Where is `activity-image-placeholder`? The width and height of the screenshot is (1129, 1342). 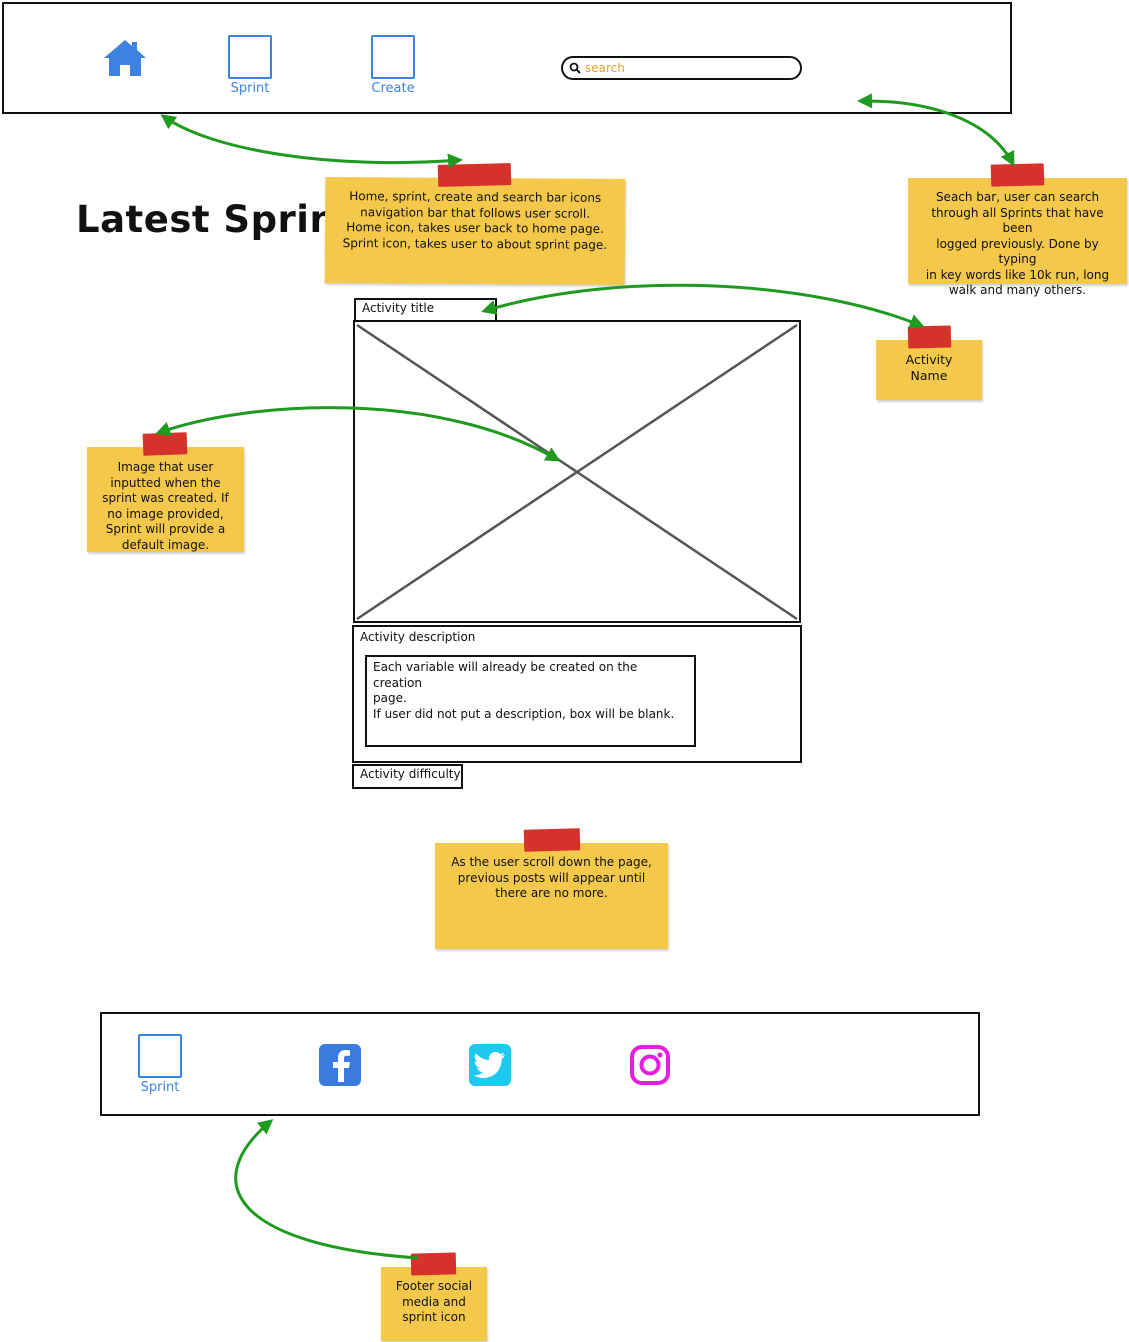 activity-image-placeholder is located at coordinates (577, 471).